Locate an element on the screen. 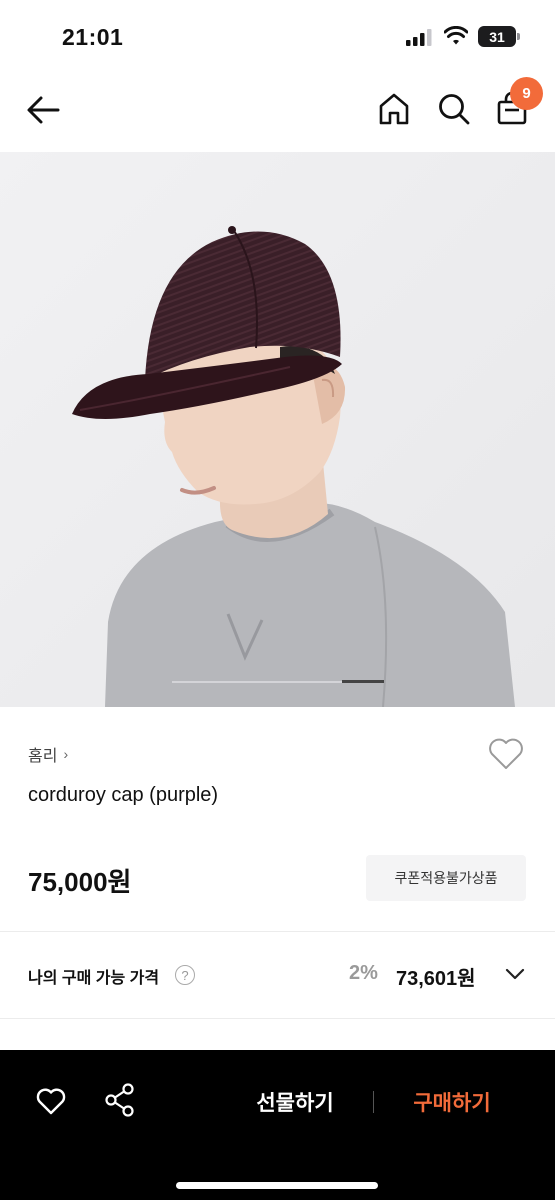 Image resolution: width=555 pixels, height=1200 pixels. signal-icon is located at coordinates (419, 37).